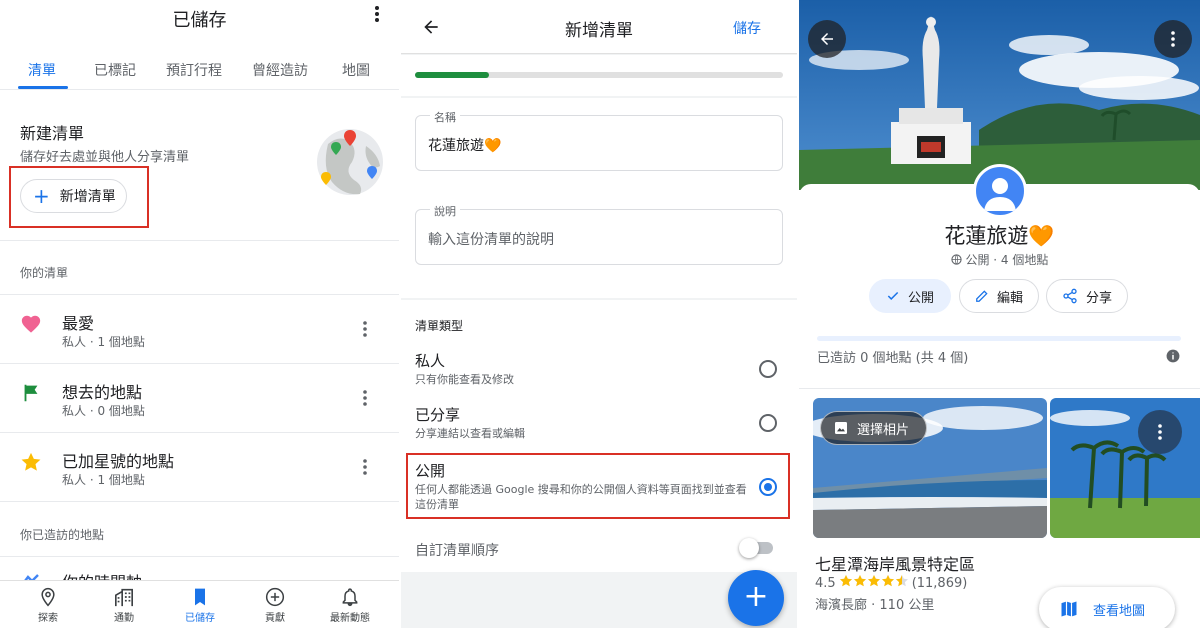 This screenshot has width=1200, height=628. What do you see at coordinates (491, 240) in the screenshot?
I see `description-placeholder: 輸入這份清單的說明` at bounding box center [491, 240].